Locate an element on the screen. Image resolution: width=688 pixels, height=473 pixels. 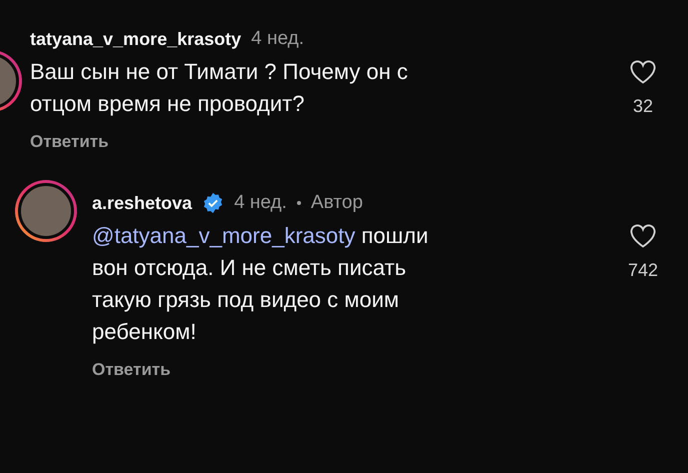
like-count: 742 is located at coordinates (643, 270).